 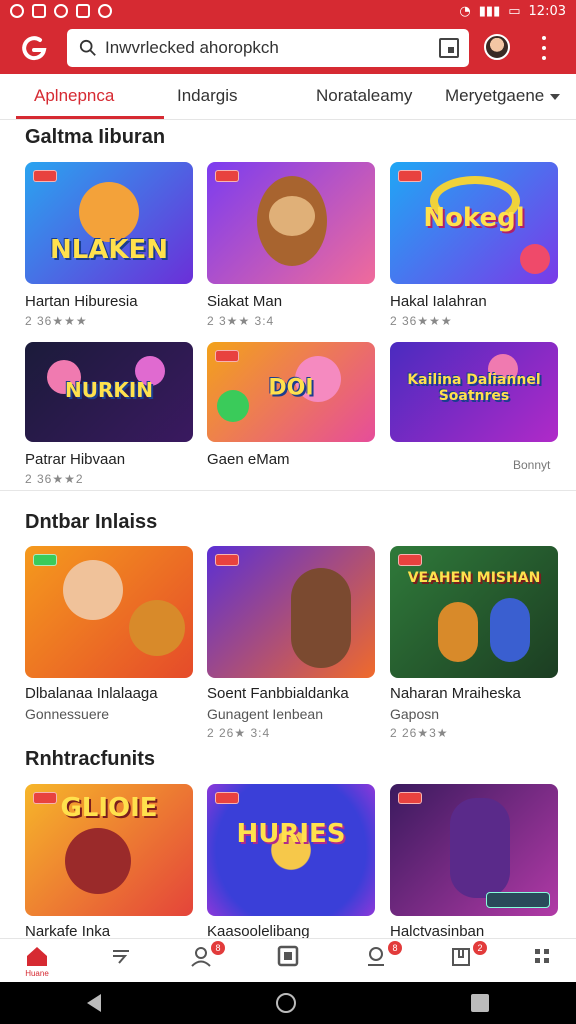 I want to click on game-card: NURKIN Patrar Hibvaan 2 36★★2, so click(x=109, y=414).